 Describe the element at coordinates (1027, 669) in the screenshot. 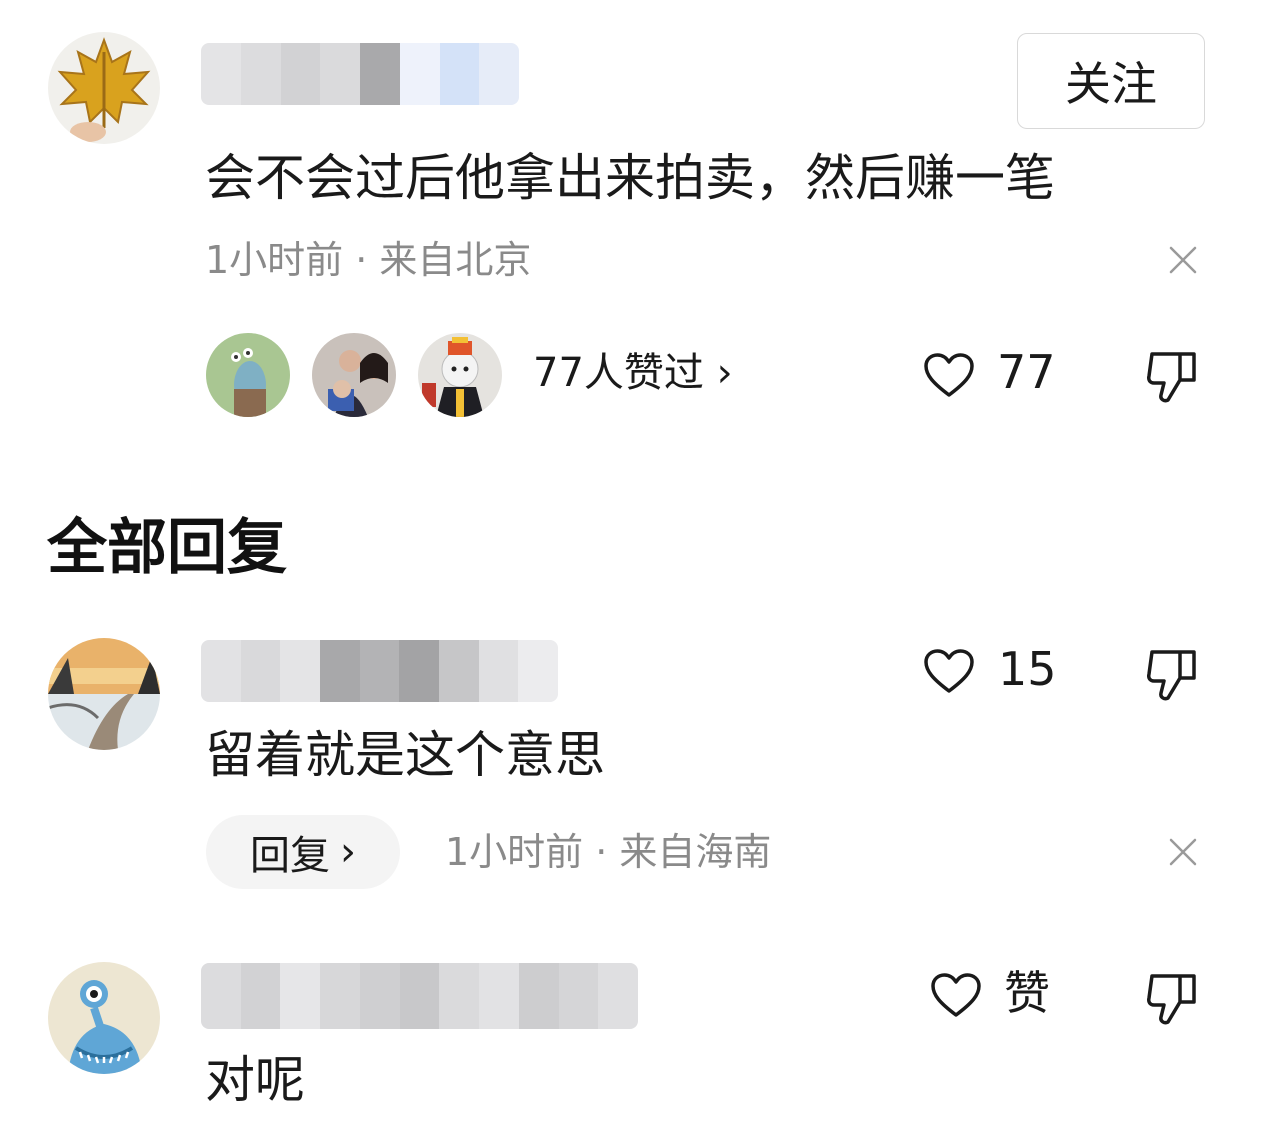

I see `like-count: 15` at that location.